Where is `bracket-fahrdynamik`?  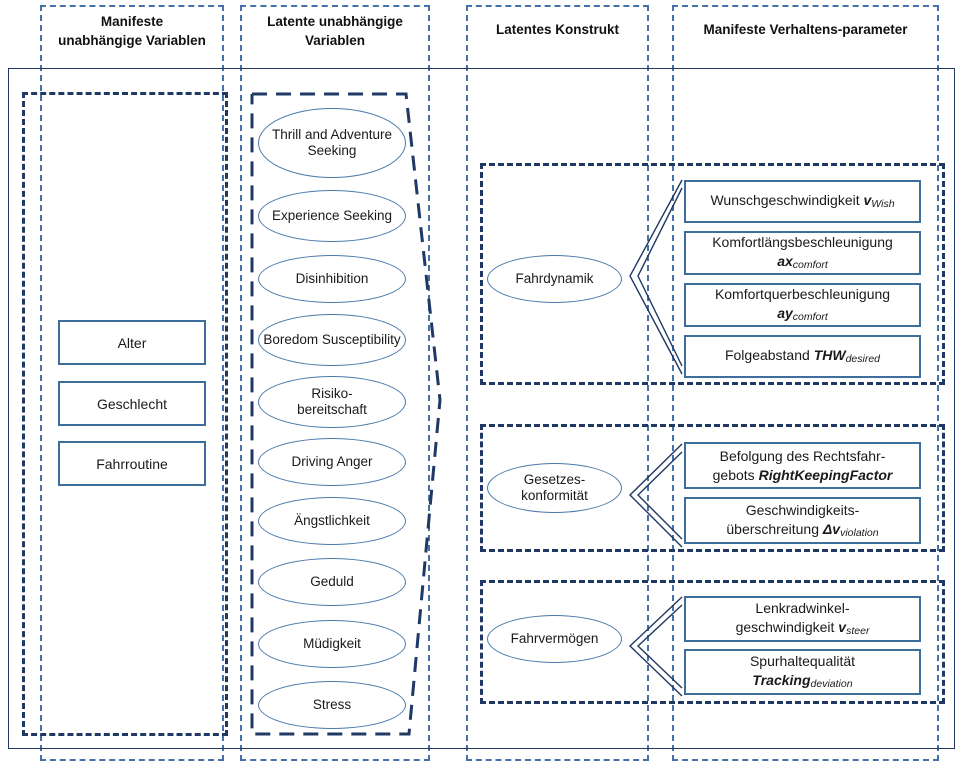
bracket-fahrdynamik is located at coordinates (656, 277).